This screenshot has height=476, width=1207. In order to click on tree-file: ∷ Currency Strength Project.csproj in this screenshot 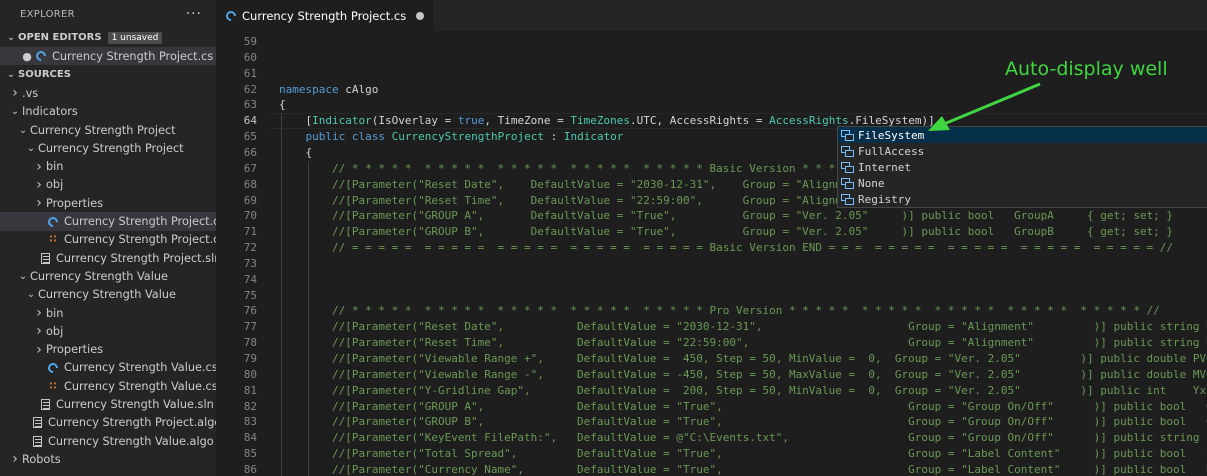, I will do `click(108, 240)`.